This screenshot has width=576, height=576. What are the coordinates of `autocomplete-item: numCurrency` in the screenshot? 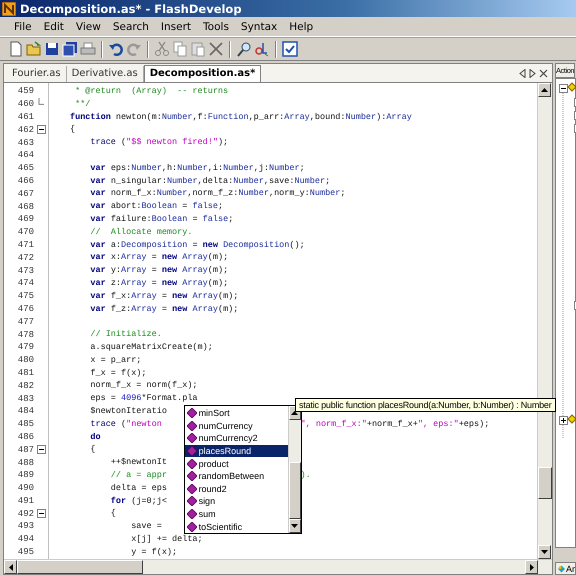 It's located at (236, 426).